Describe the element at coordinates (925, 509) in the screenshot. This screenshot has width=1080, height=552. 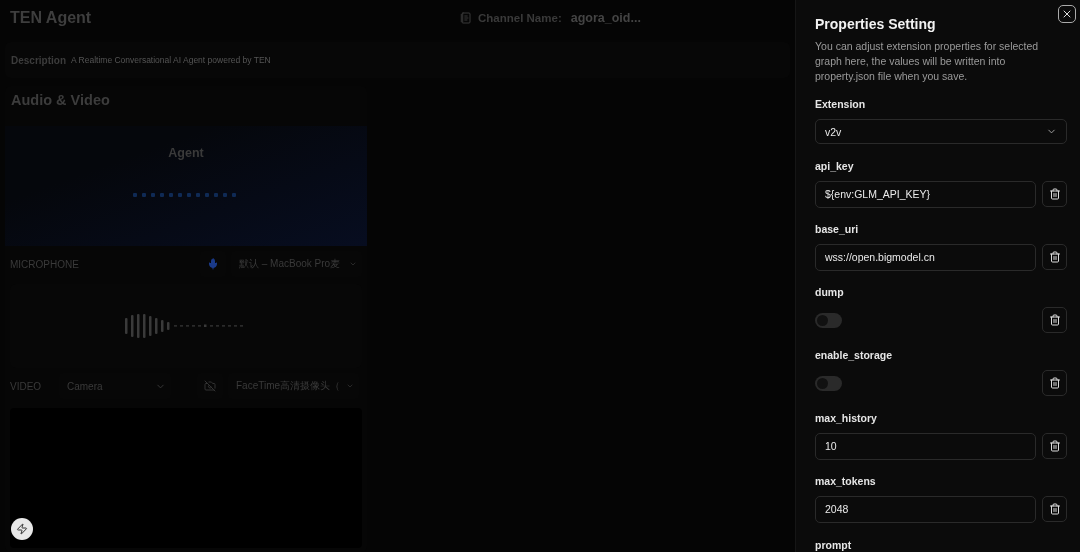
I see `property-field: 2048` at that location.